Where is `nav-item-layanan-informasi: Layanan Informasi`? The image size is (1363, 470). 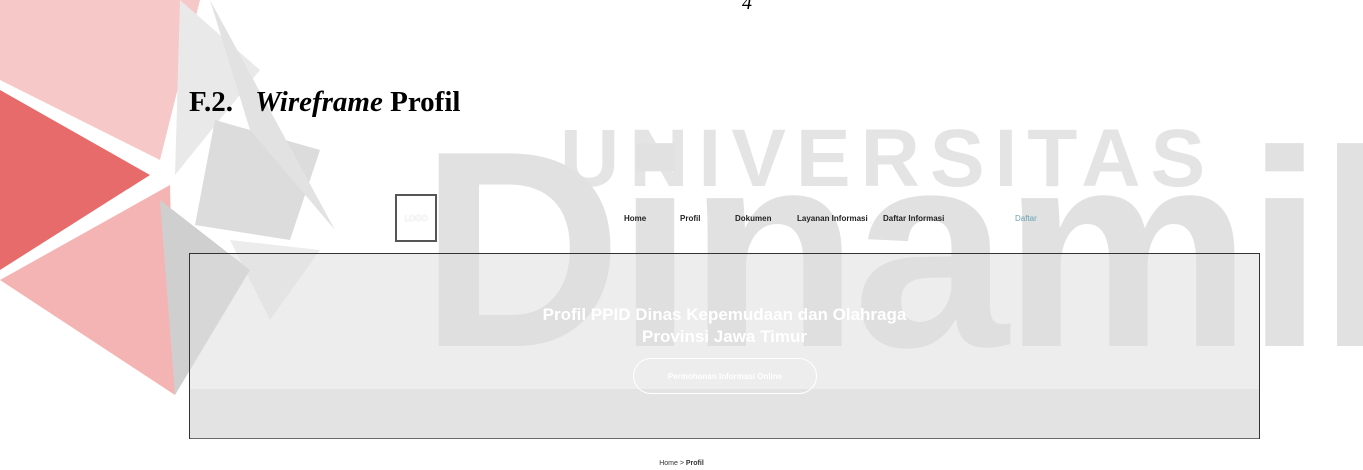
nav-item-layanan-informasi: Layanan Informasi is located at coordinates (832, 218).